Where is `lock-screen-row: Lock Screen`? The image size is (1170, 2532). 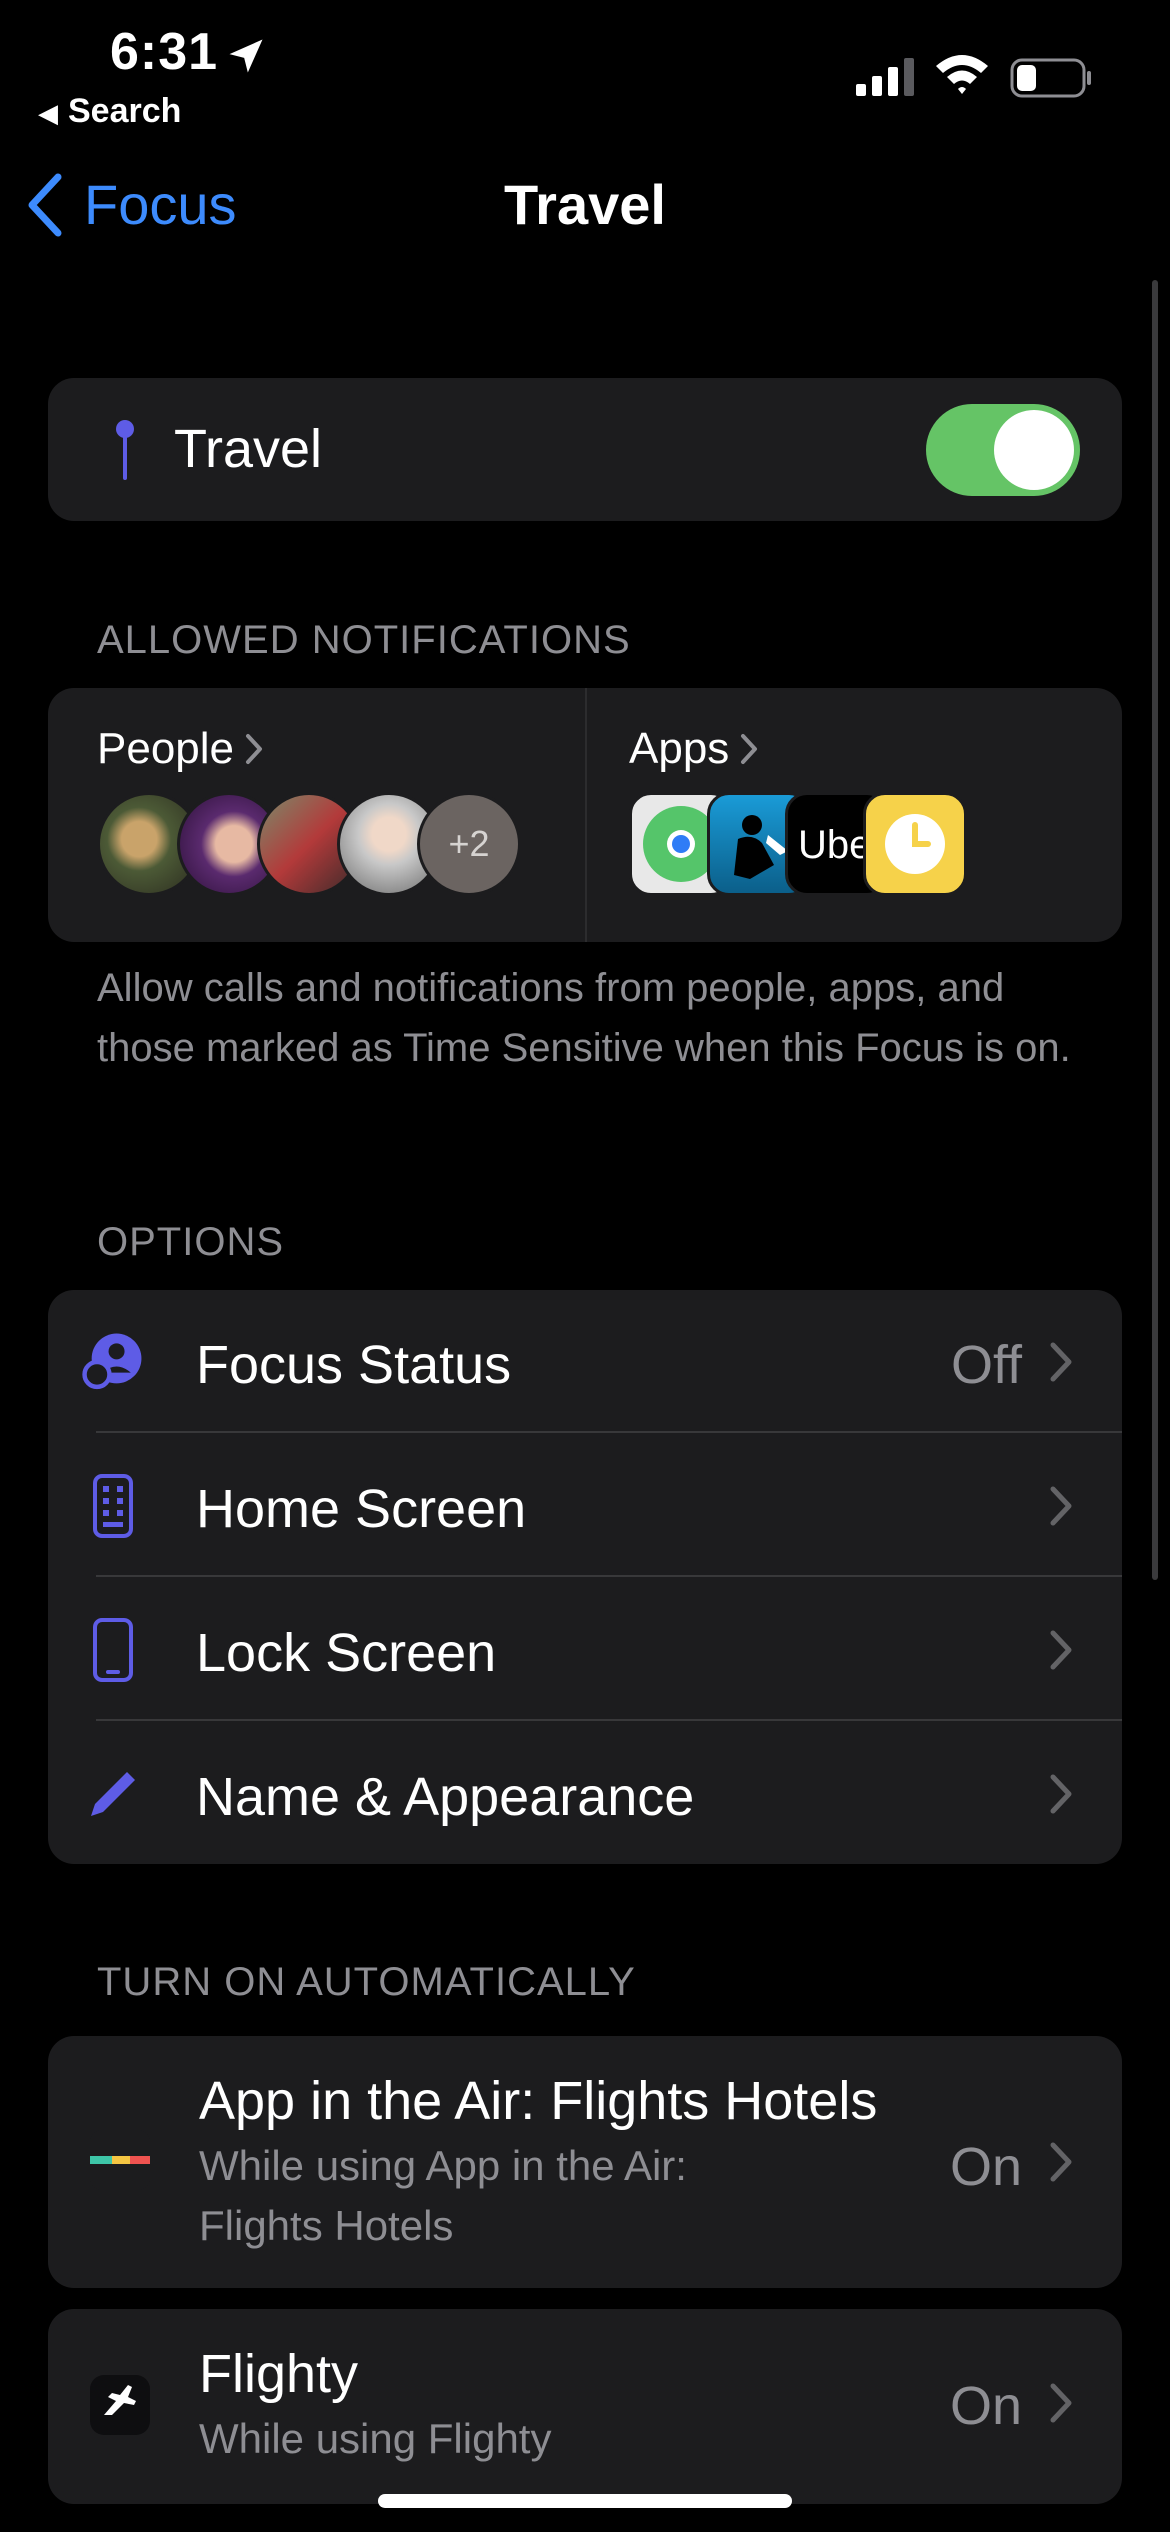 lock-screen-row: Lock Screen is located at coordinates (585, 1649).